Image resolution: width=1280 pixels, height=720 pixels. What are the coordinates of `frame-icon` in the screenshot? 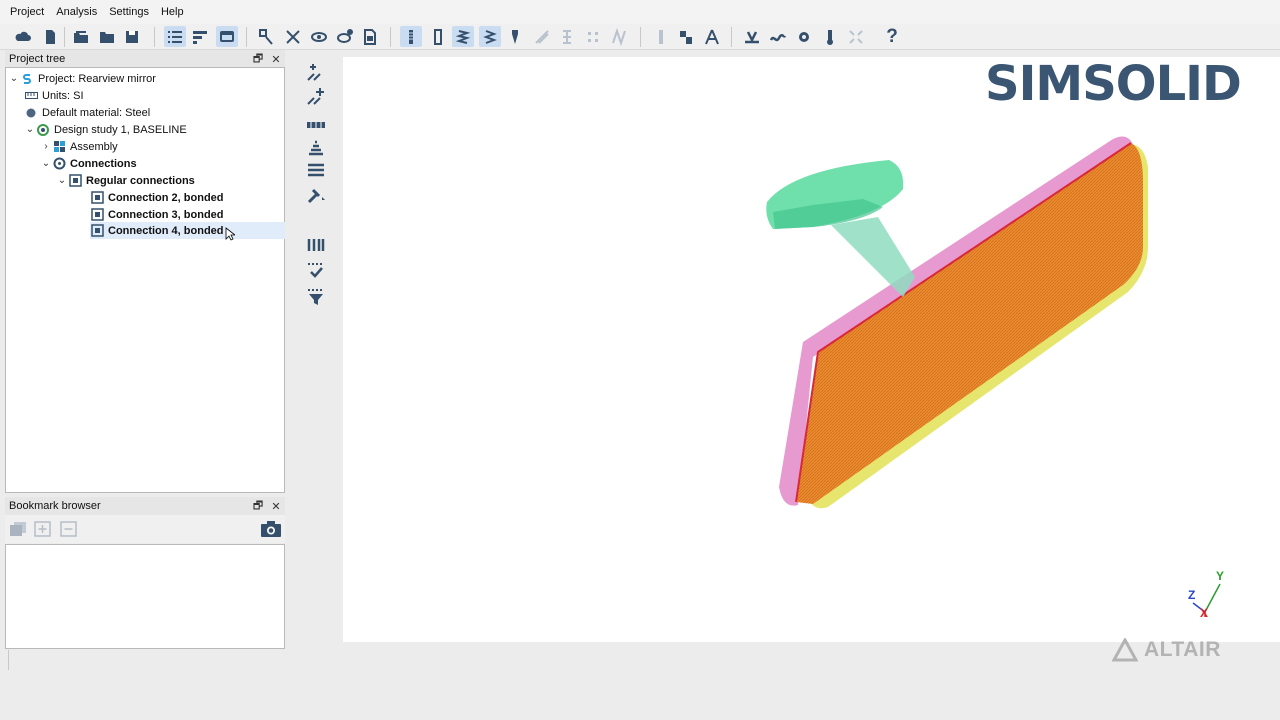 It's located at (438, 36).